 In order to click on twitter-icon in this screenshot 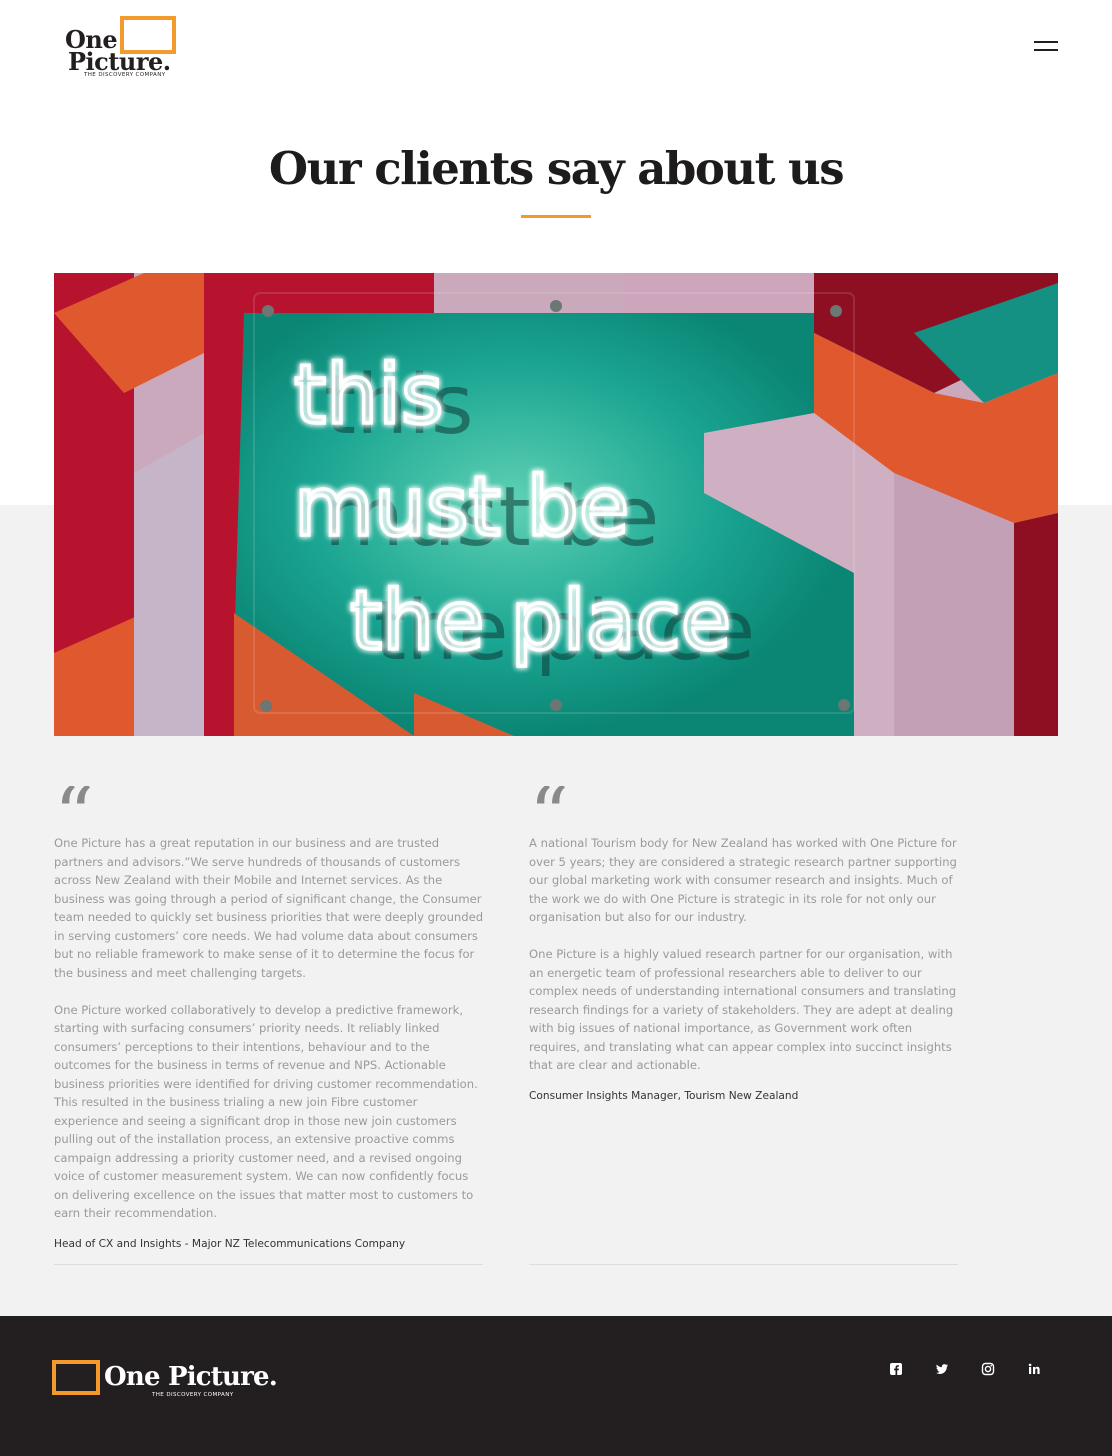, I will do `click(942, 1369)`.